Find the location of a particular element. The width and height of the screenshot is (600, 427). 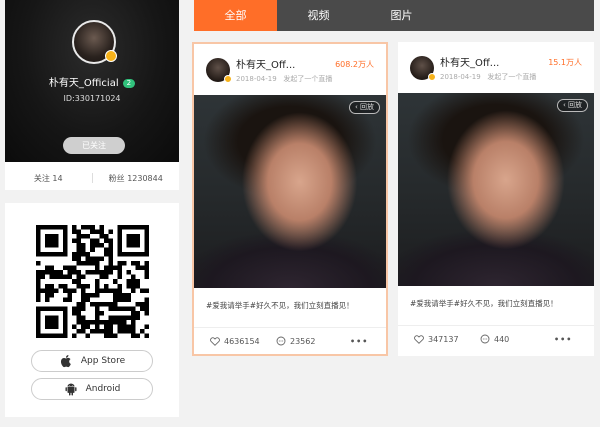

fans-count: 粉丝 1230844 is located at coordinates (136, 178).